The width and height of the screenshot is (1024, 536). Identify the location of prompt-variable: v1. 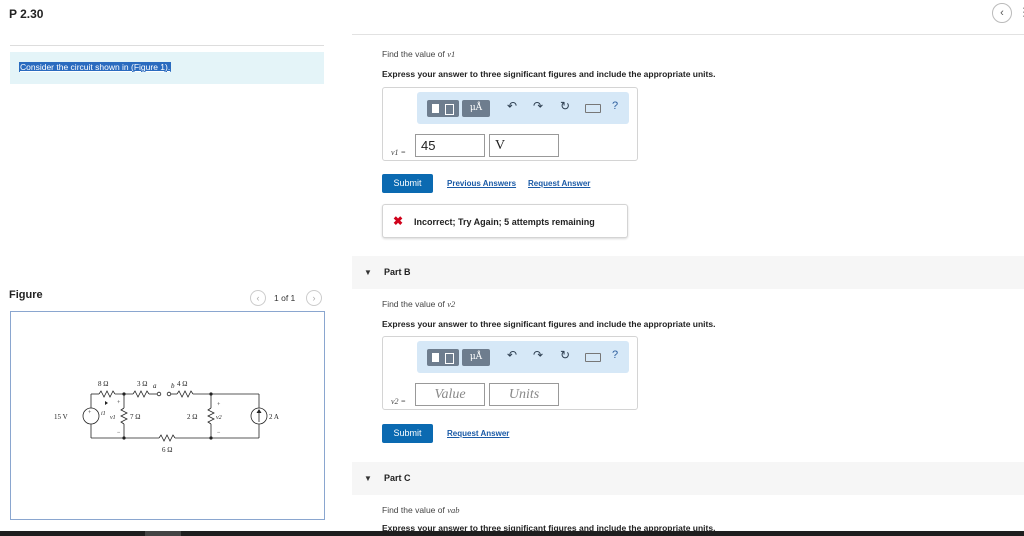
(451, 54).